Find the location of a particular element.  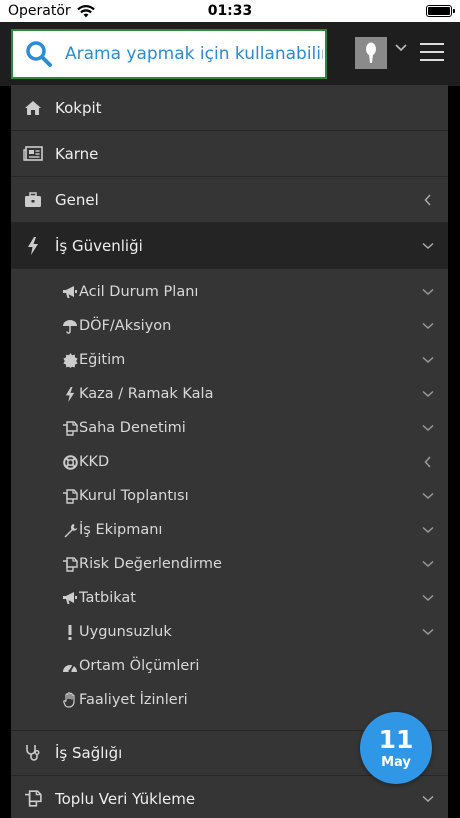

submenu-item-saha-denetimi: Saha Denetimi is located at coordinates (229, 428).